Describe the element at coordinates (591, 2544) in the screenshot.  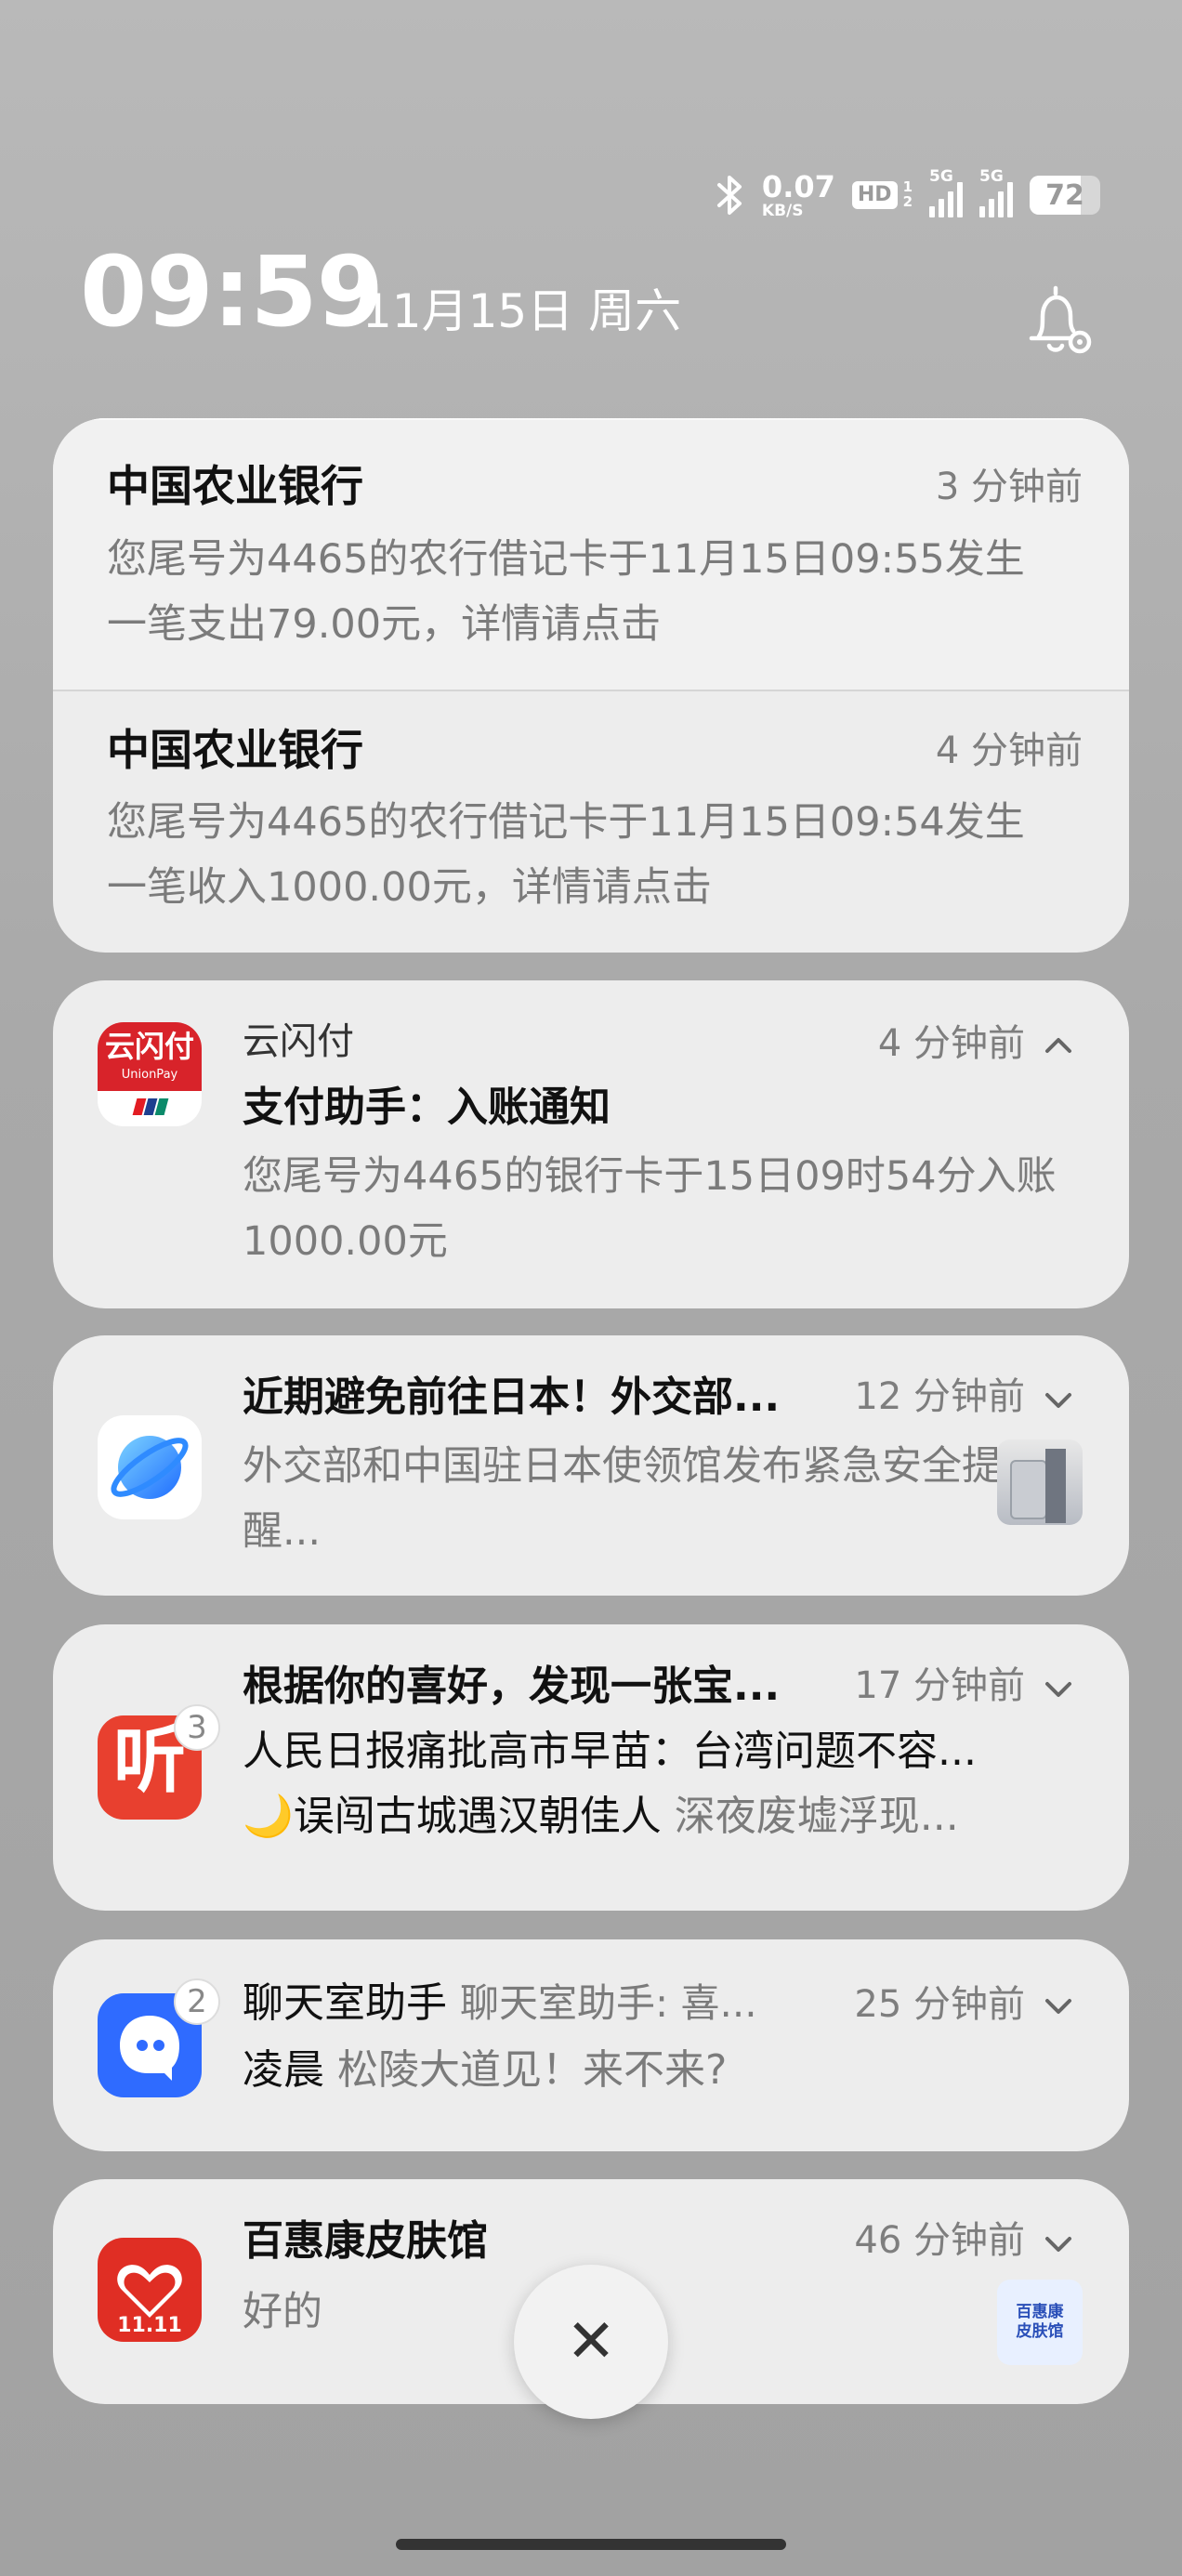
I see `home-indicator` at that location.